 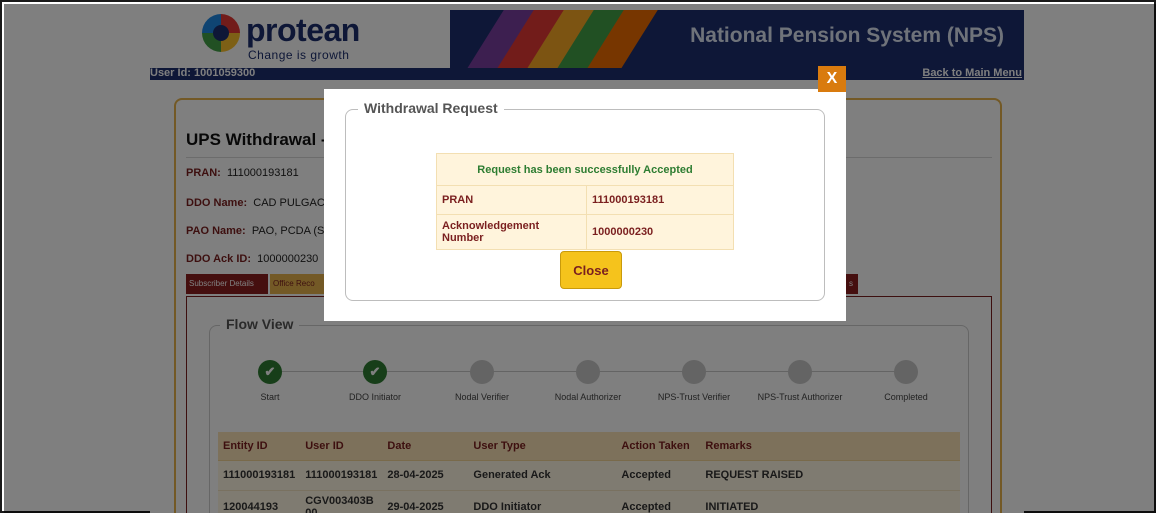 I want to click on table-row: PRAN 111000193181, so click(x=585, y=200).